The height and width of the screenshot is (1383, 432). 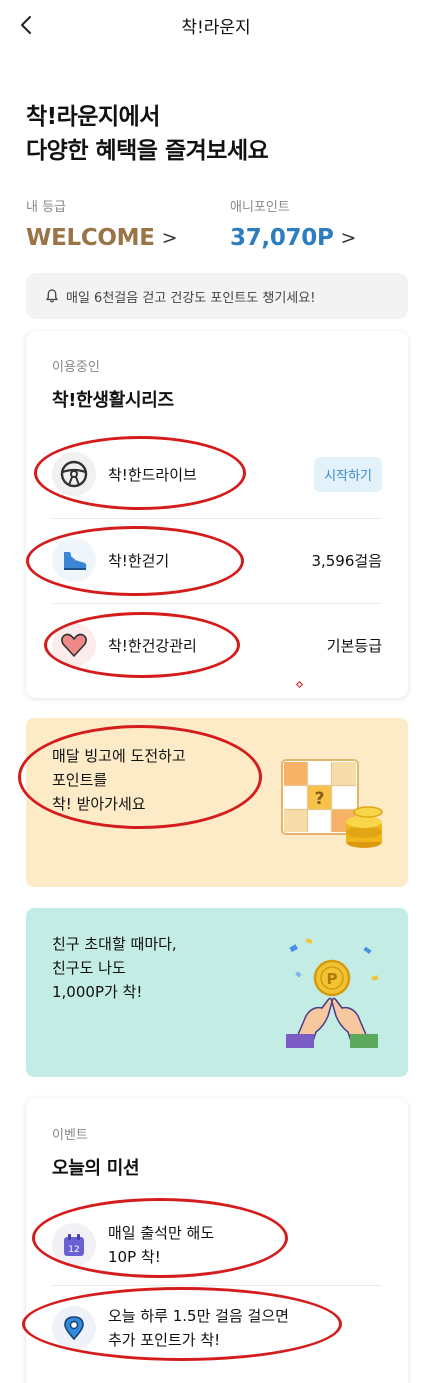 What do you see at coordinates (119, 780) in the screenshot?
I see `bingo-banner-text: 매달 빙고에 도전하고 포인트를 착! 받아가세요` at bounding box center [119, 780].